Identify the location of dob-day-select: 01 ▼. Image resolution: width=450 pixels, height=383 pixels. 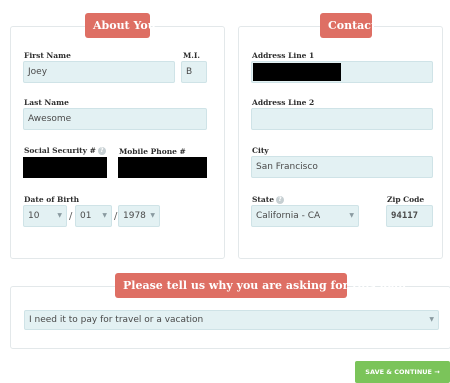
(93, 216).